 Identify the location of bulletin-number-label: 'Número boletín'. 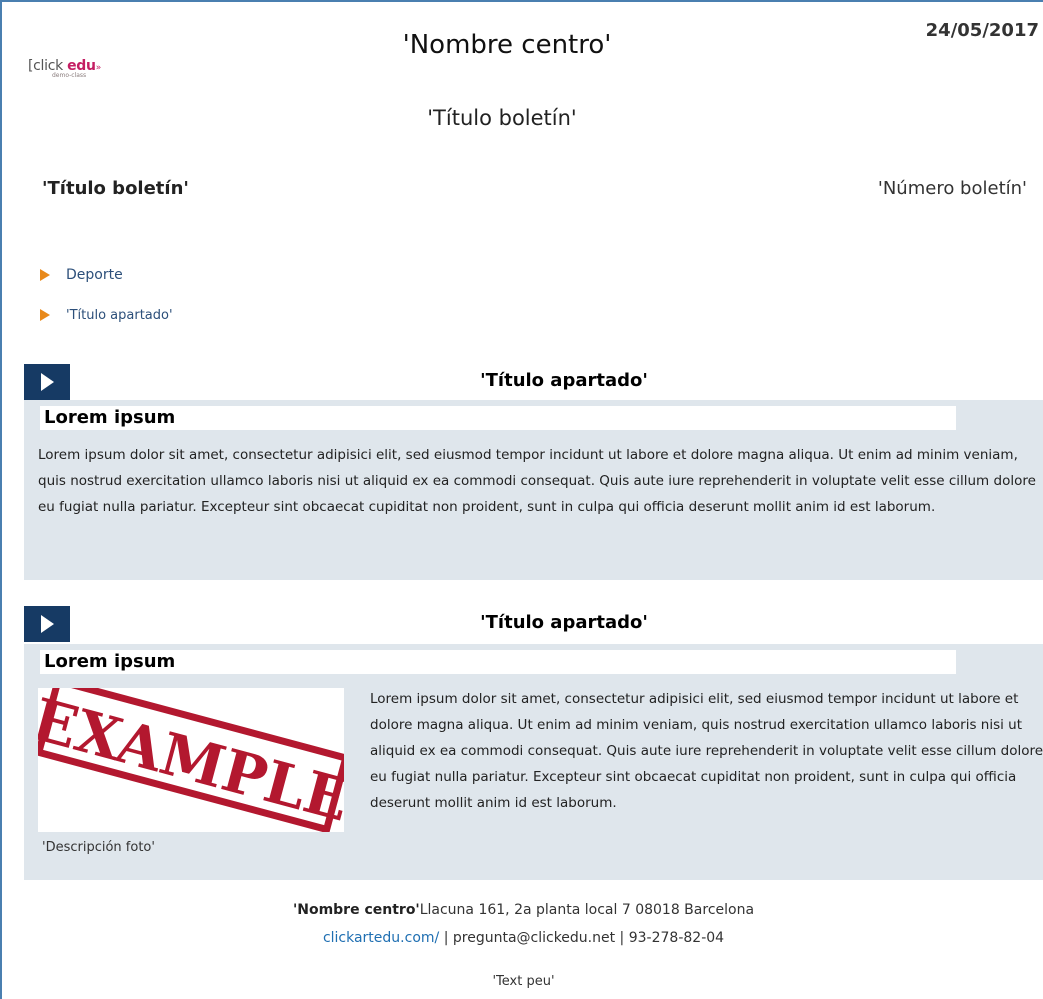
(952, 188).